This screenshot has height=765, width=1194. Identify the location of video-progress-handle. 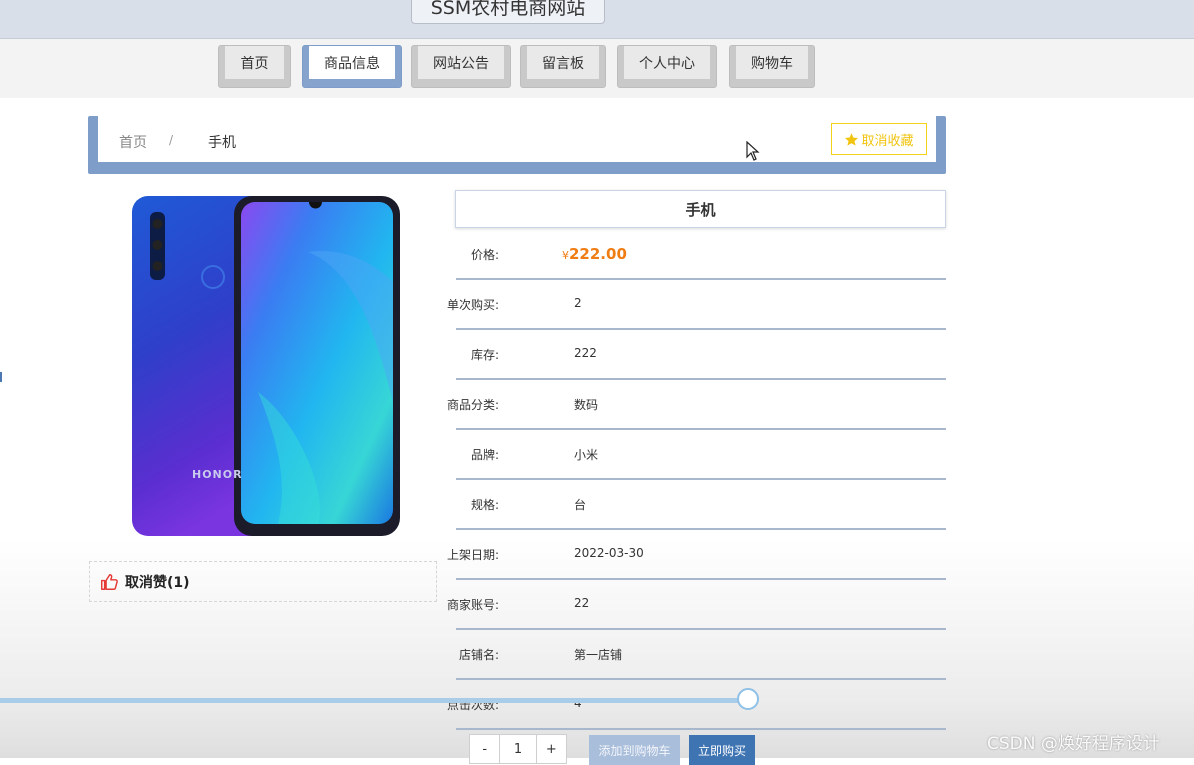
(748, 699).